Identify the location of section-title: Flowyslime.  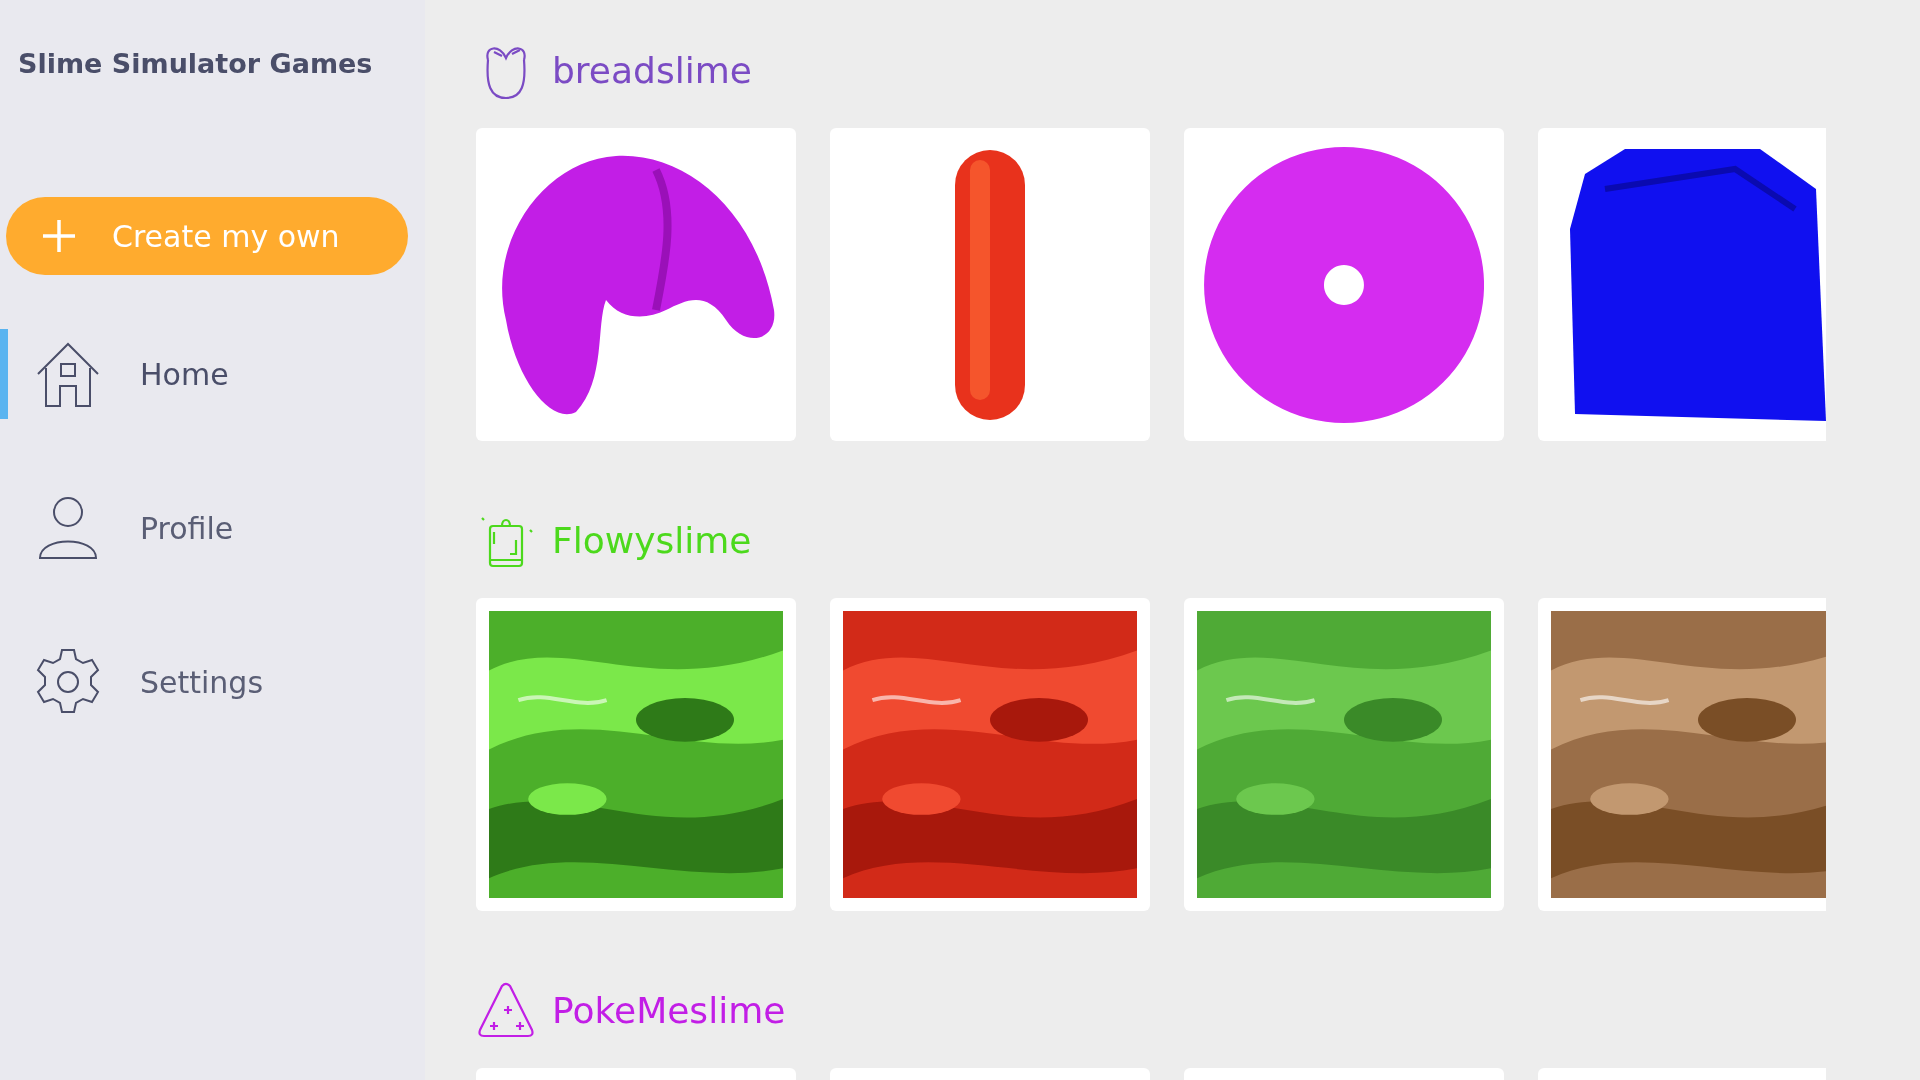
(652, 540).